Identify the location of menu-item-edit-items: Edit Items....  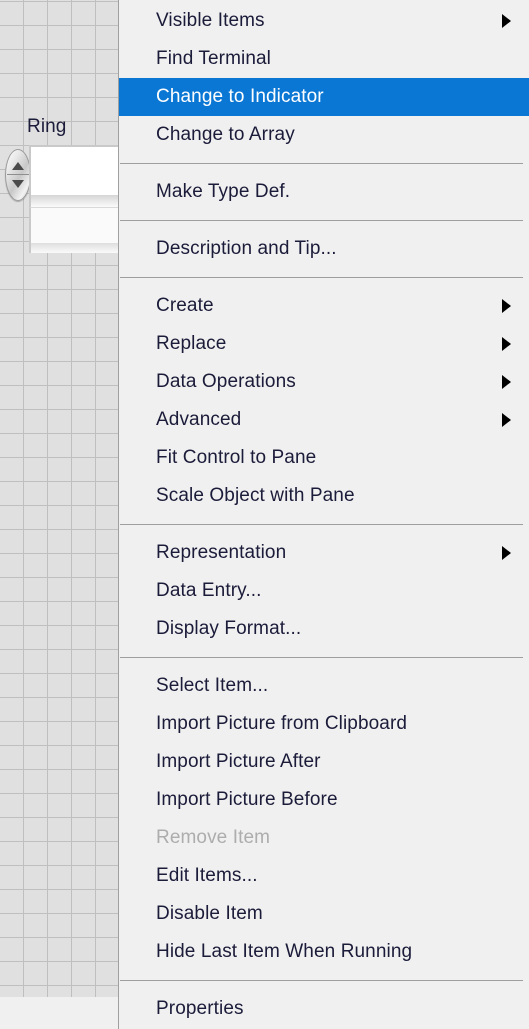
(324, 876).